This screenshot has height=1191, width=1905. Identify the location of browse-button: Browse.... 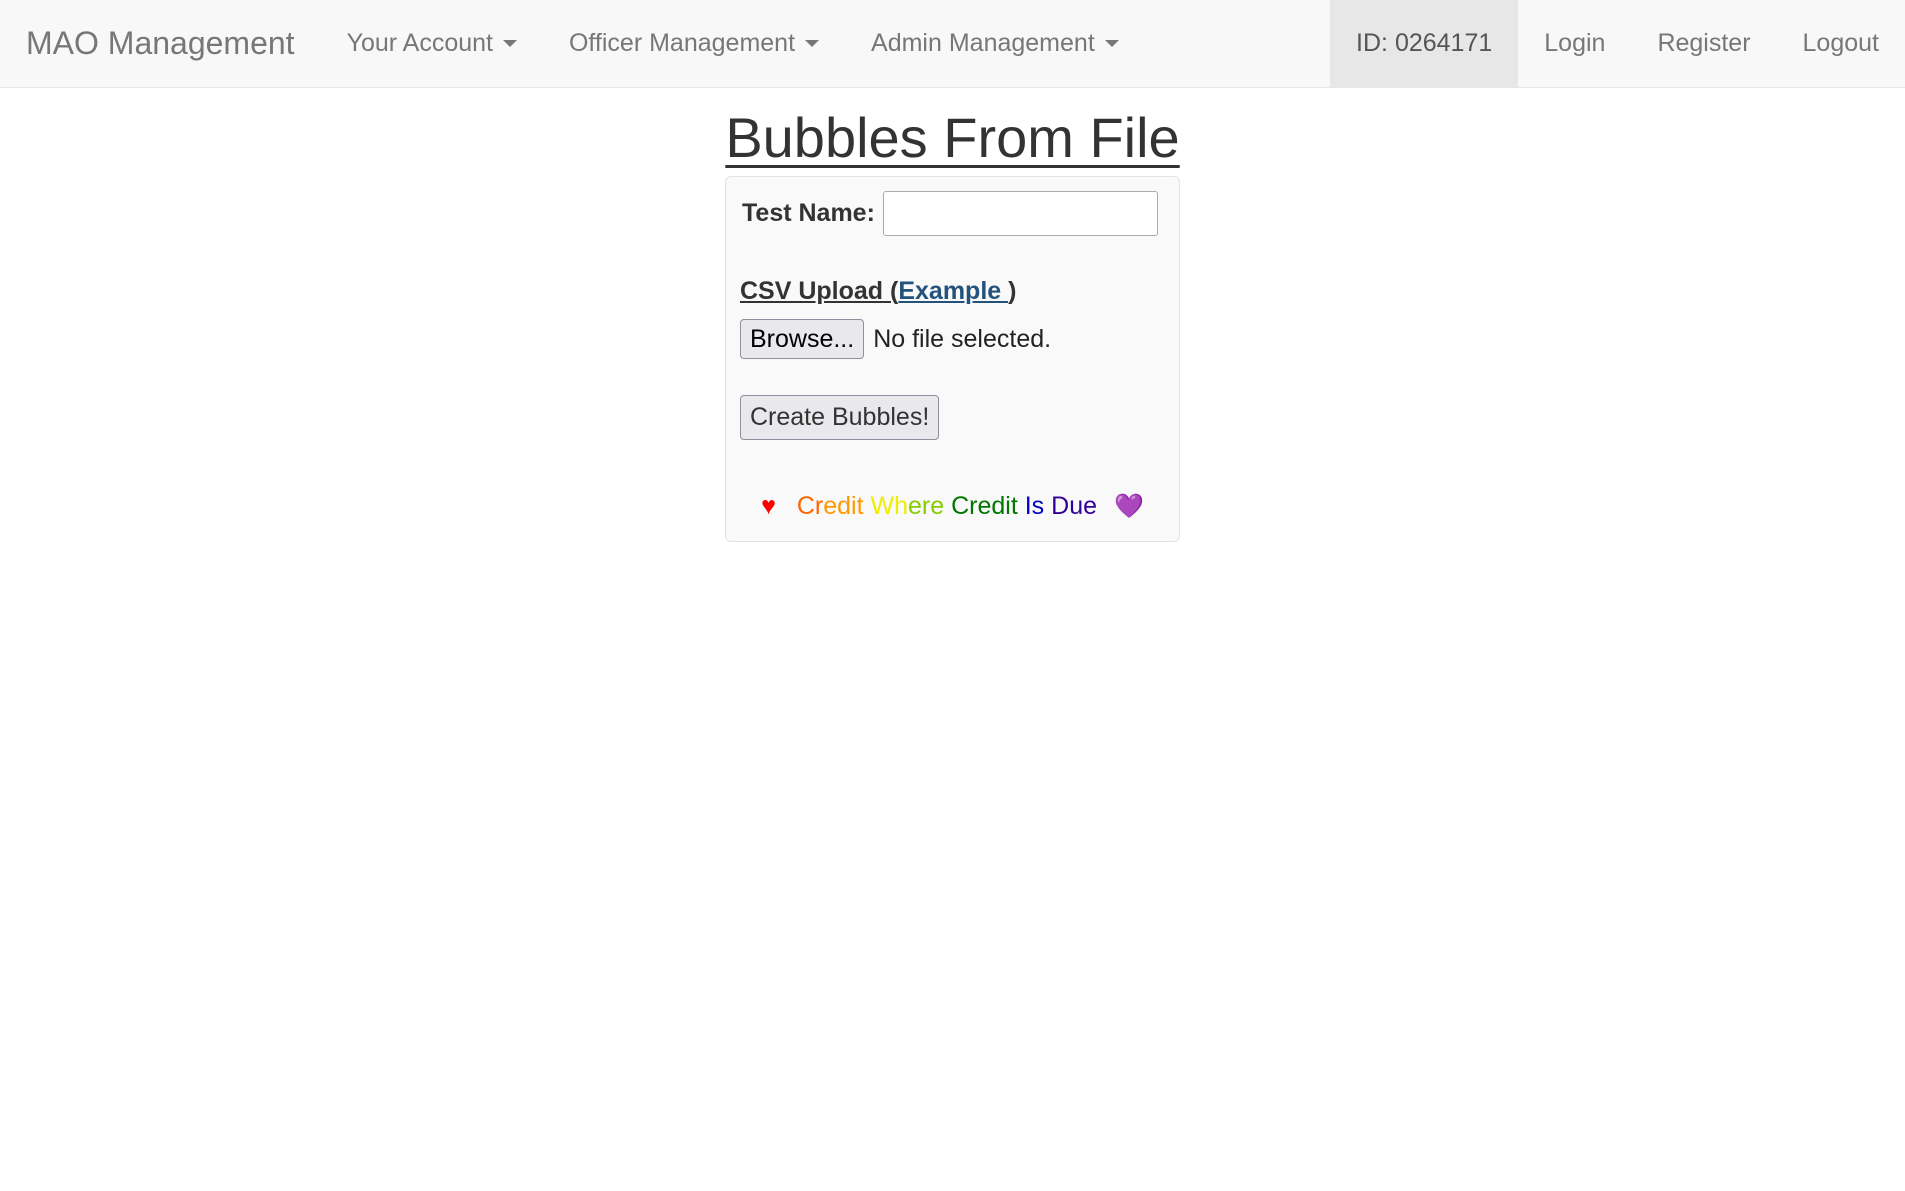
(802, 339).